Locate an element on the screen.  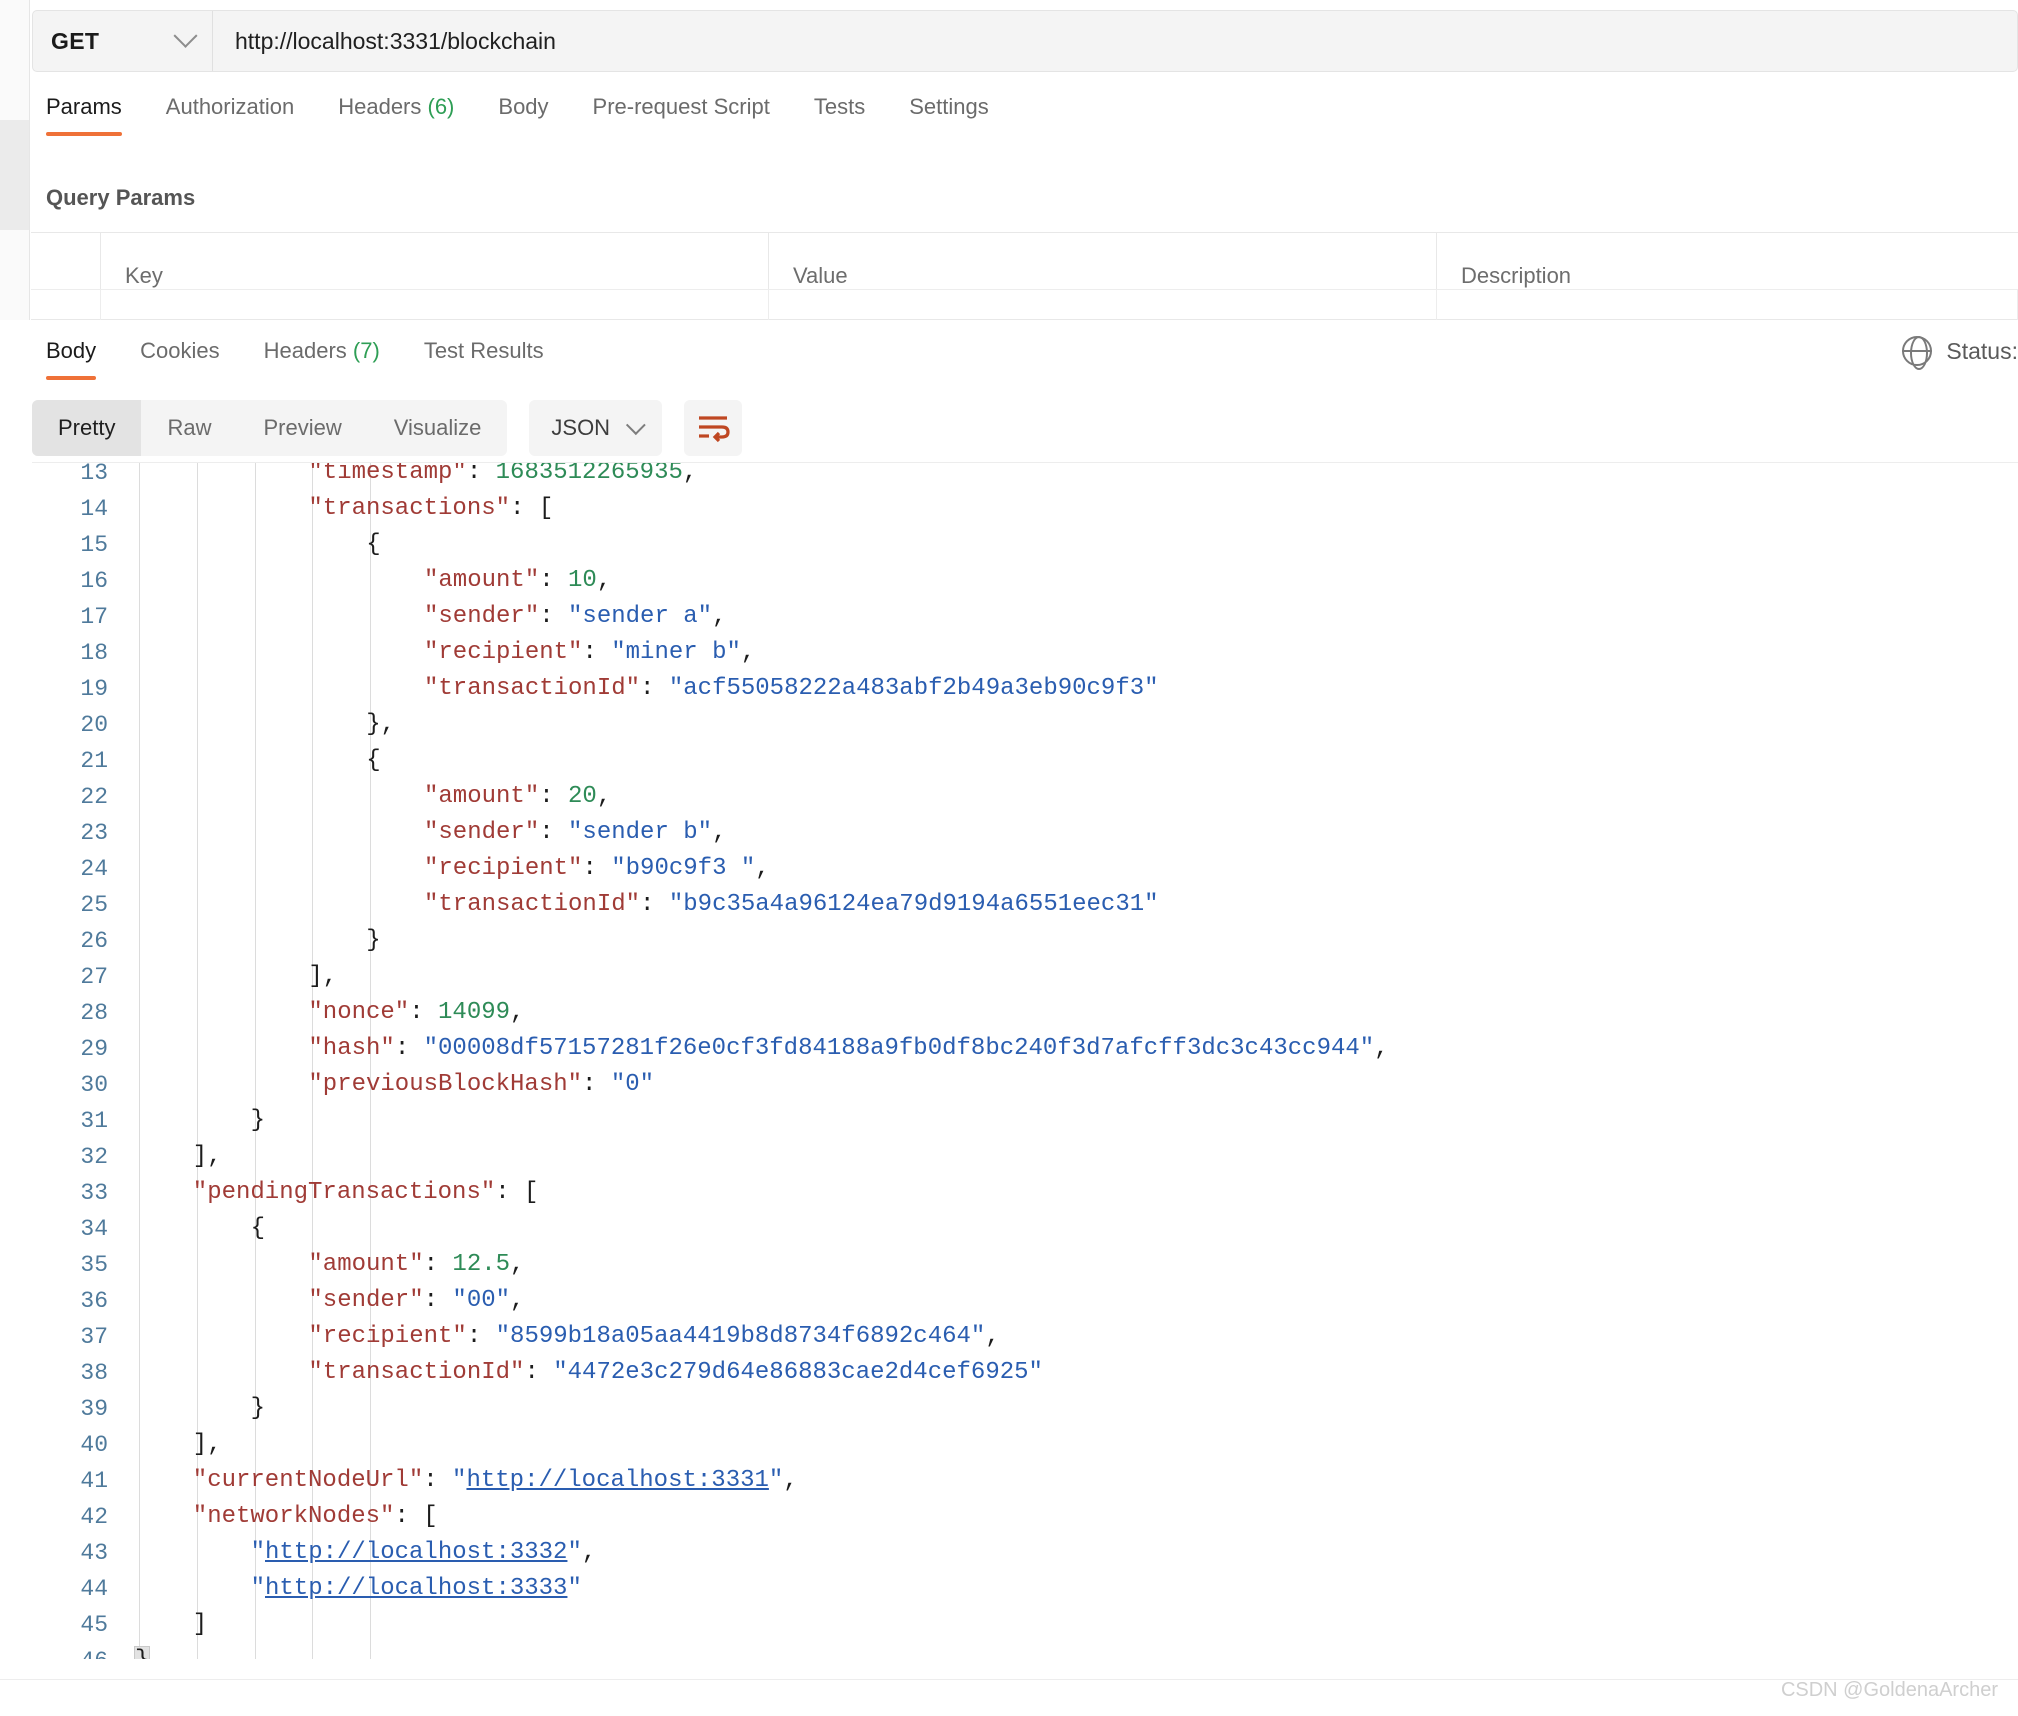
code-link: http://localhost:3331 is located at coordinates (617, 1480).